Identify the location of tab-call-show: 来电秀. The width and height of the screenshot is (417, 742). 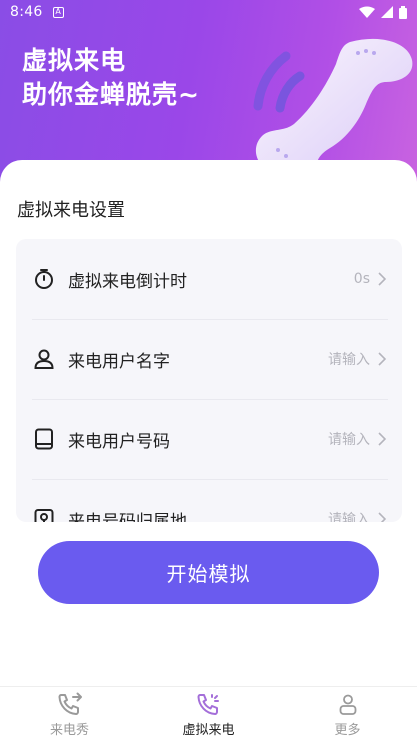
(69, 714).